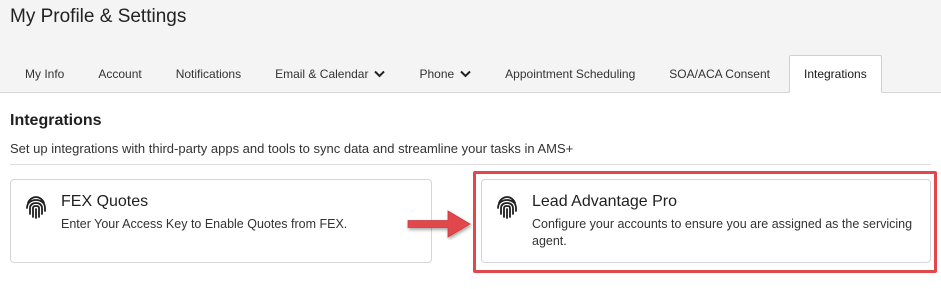  Describe the element at coordinates (439, 224) in the screenshot. I see `arrow-right-icon` at that location.